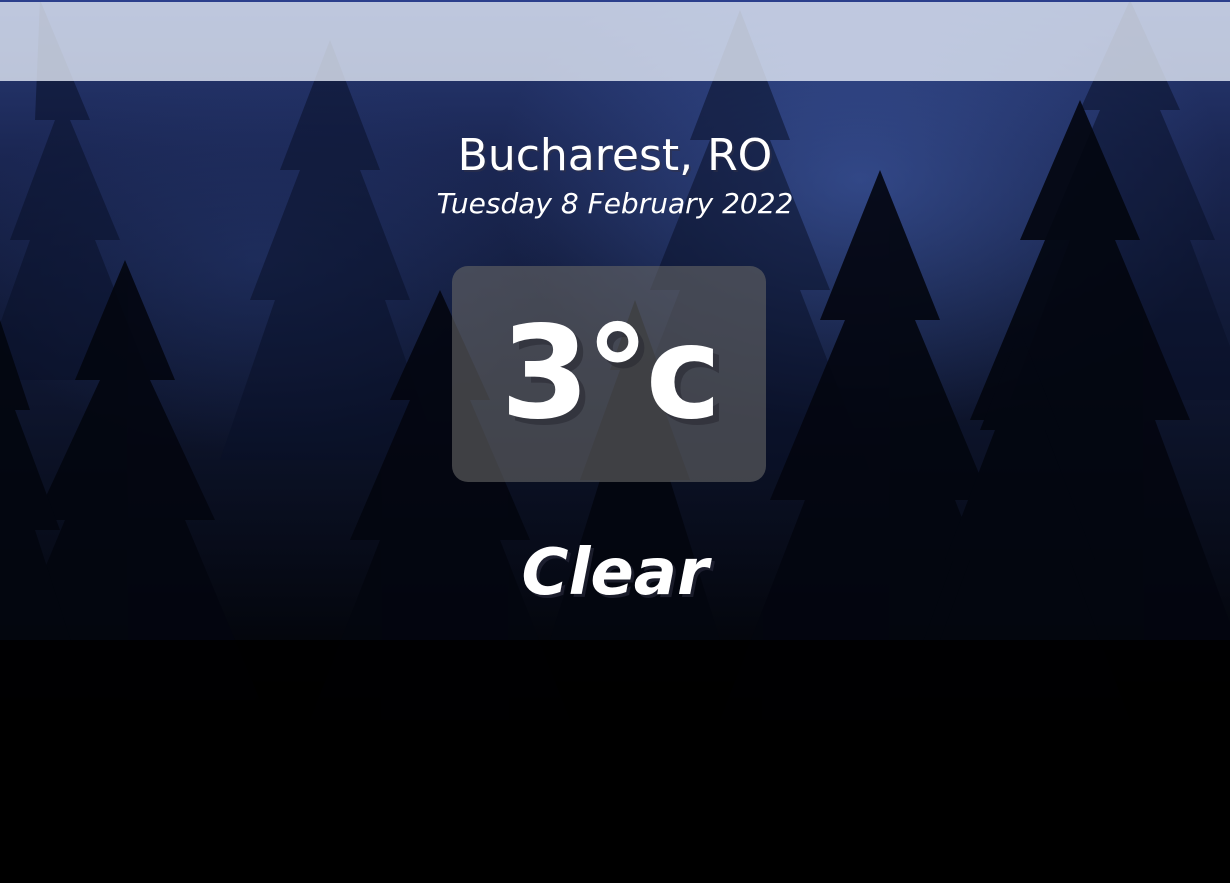 This screenshot has width=1230, height=883. What do you see at coordinates (615, 573) in the screenshot?
I see `weather-condition: Clear` at bounding box center [615, 573].